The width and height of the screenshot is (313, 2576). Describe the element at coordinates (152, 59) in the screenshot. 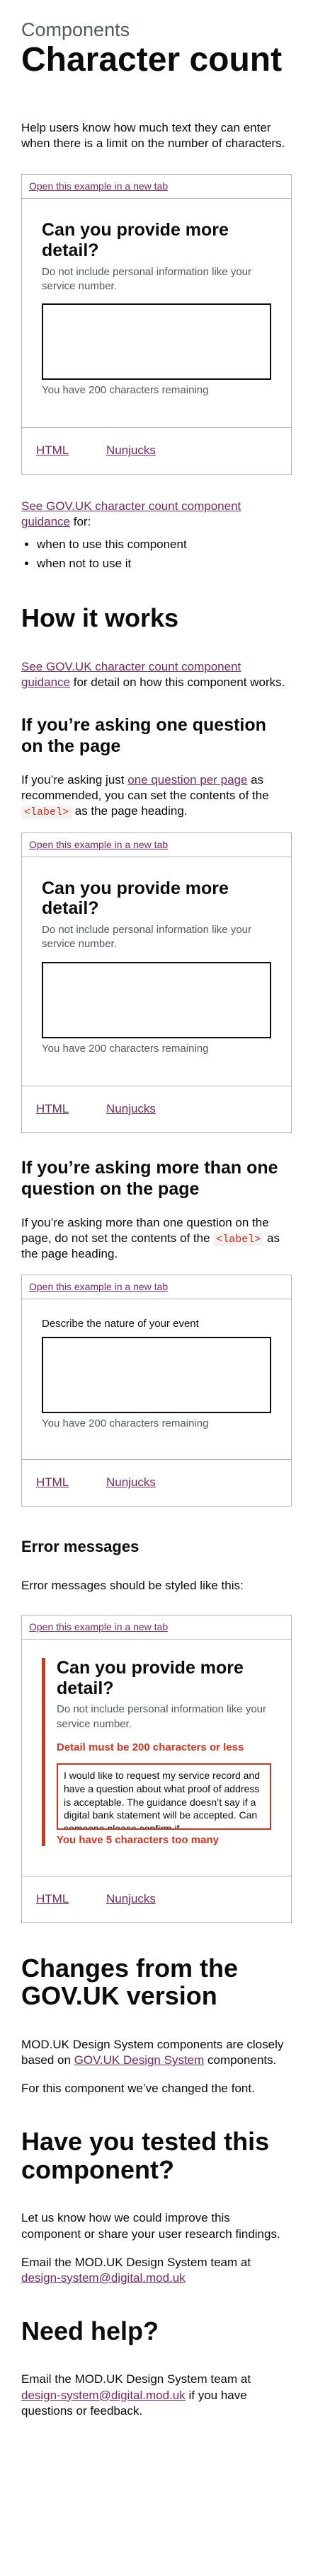

I see `page-title: Character count` at that location.